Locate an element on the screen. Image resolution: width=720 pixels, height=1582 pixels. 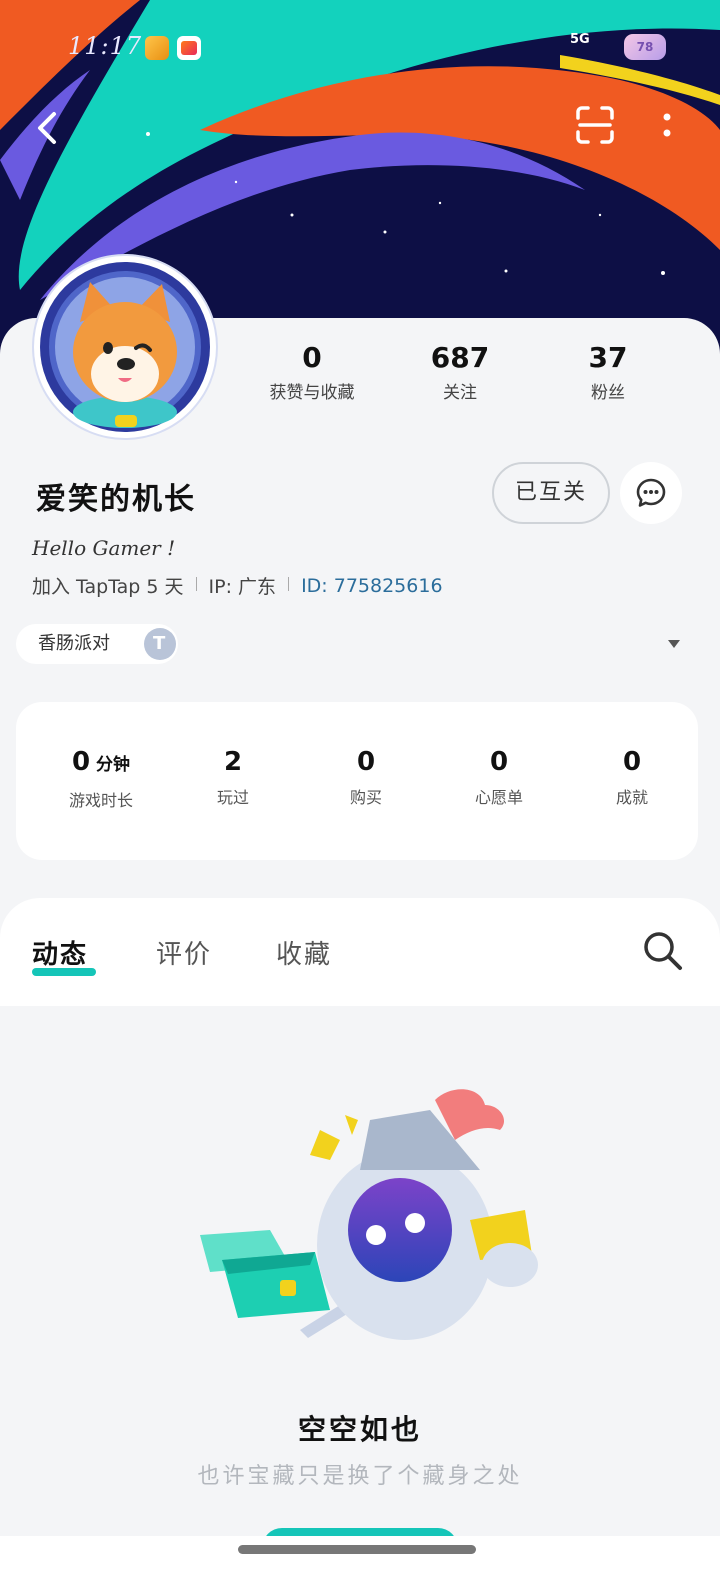
tab-collections: 收藏 is located at coordinates (304, 952).